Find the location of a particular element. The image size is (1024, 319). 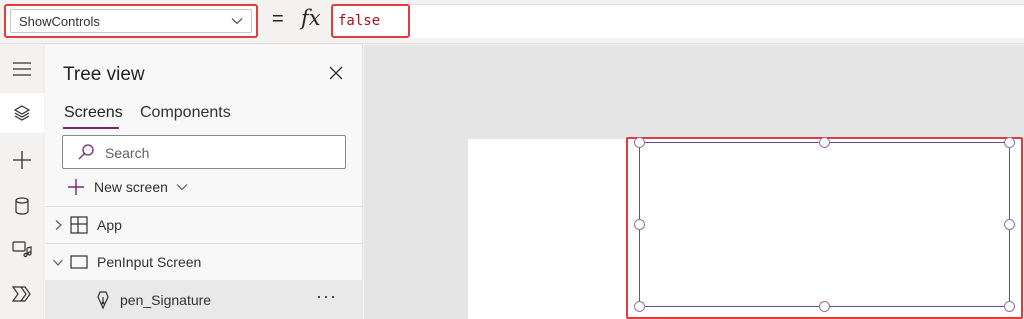

new-screen-button: New screen is located at coordinates (128, 187).